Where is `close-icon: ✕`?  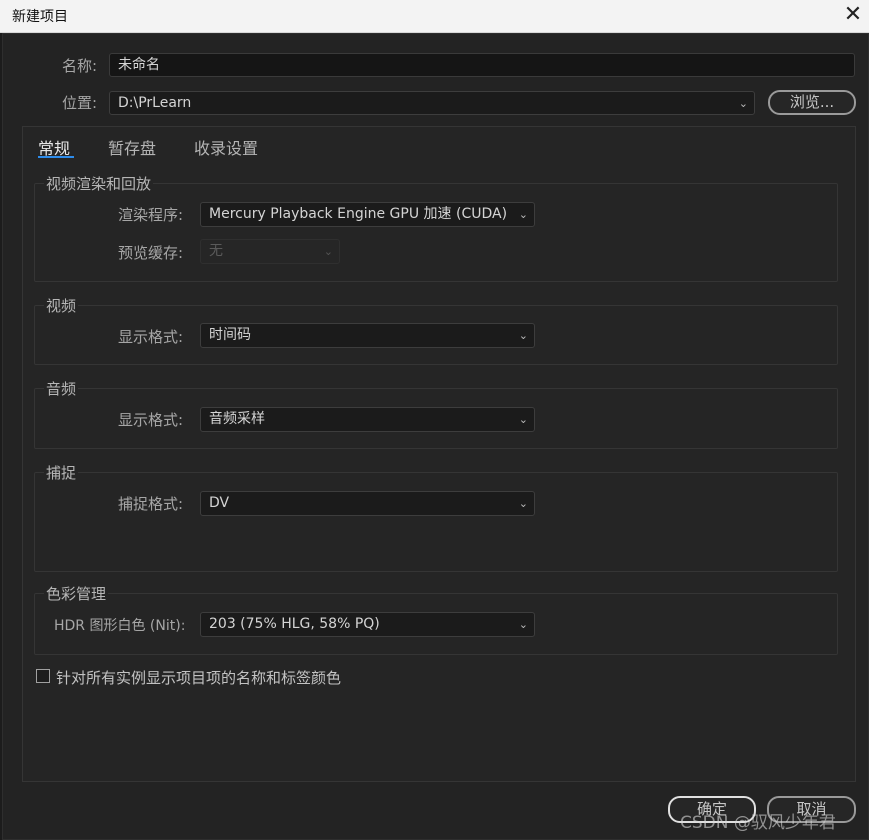 close-icon: ✕ is located at coordinates (853, 15).